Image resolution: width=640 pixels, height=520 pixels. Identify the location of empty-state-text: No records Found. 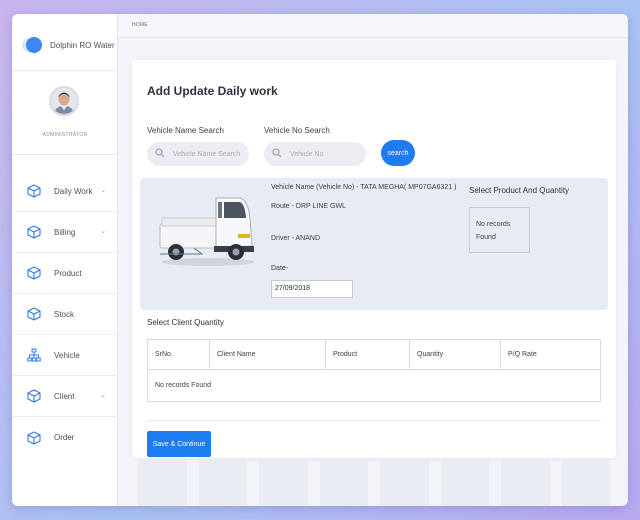
(374, 385).